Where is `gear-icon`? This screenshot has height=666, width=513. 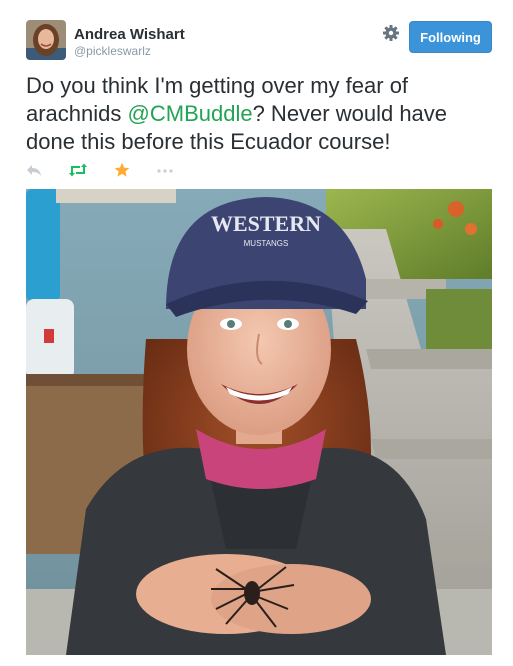
gear-icon is located at coordinates (391, 33).